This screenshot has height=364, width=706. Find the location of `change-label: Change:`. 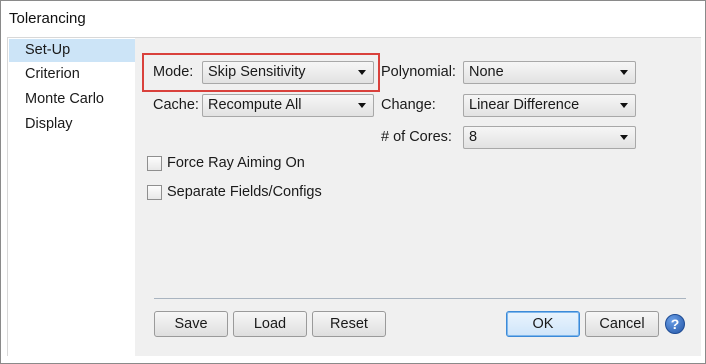

change-label: Change: is located at coordinates (408, 105).